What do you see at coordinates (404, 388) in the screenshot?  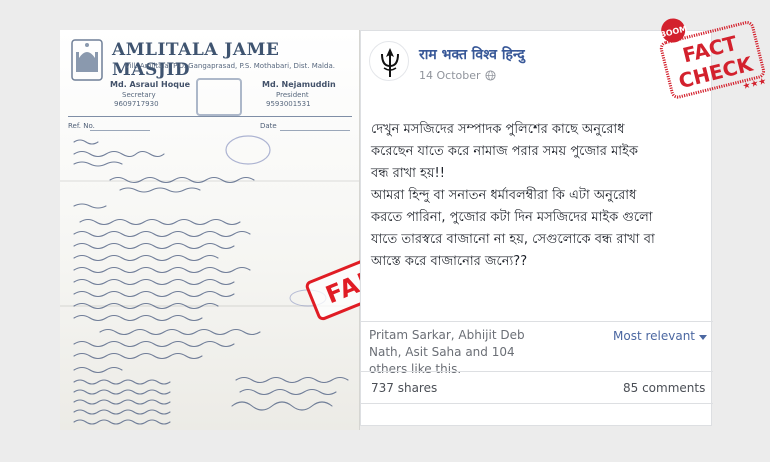 I see `shares-count: 737 shares` at bounding box center [404, 388].